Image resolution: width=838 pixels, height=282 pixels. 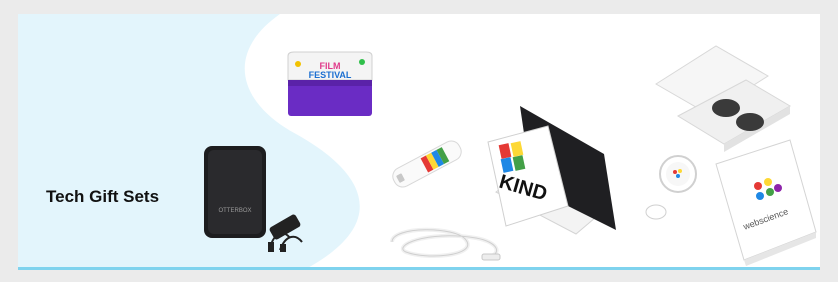 What do you see at coordinates (330, 75) in the screenshot?
I see `speaker-logo-line-2: FESTIVAL` at bounding box center [330, 75].